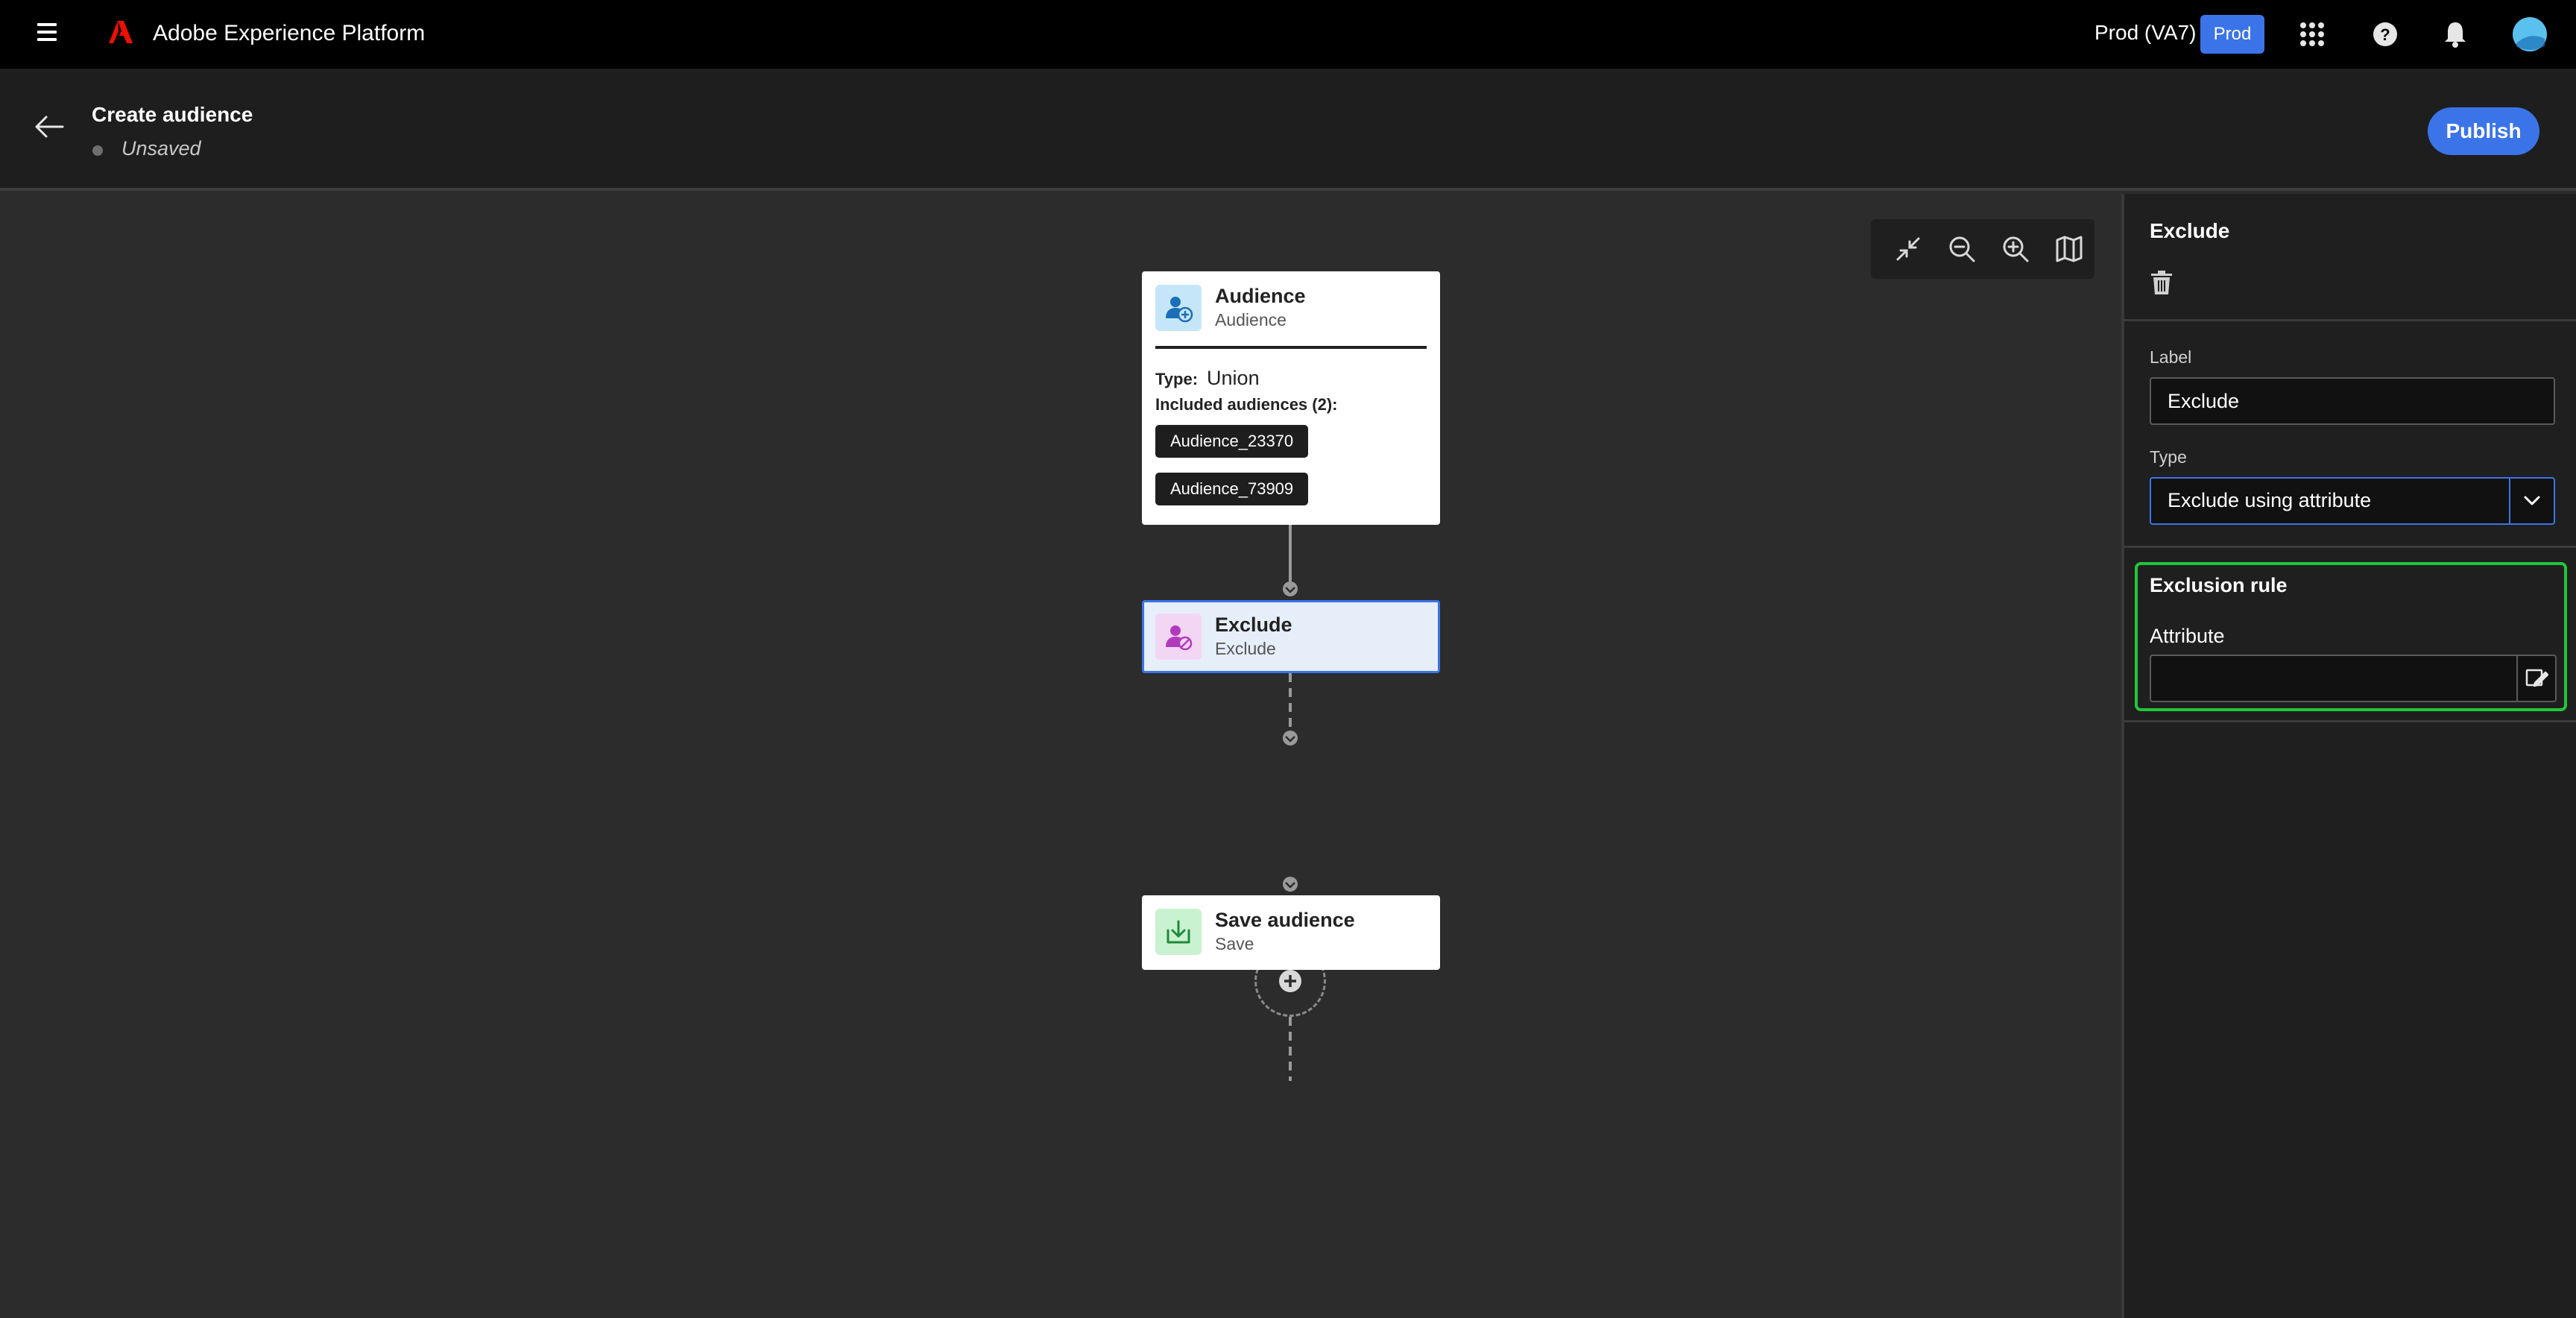 The height and width of the screenshot is (1318, 2576). What do you see at coordinates (1232, 441) in the screenshot?
I see `audience-chip: Audience_23370` at bounding box center [1232, 441].